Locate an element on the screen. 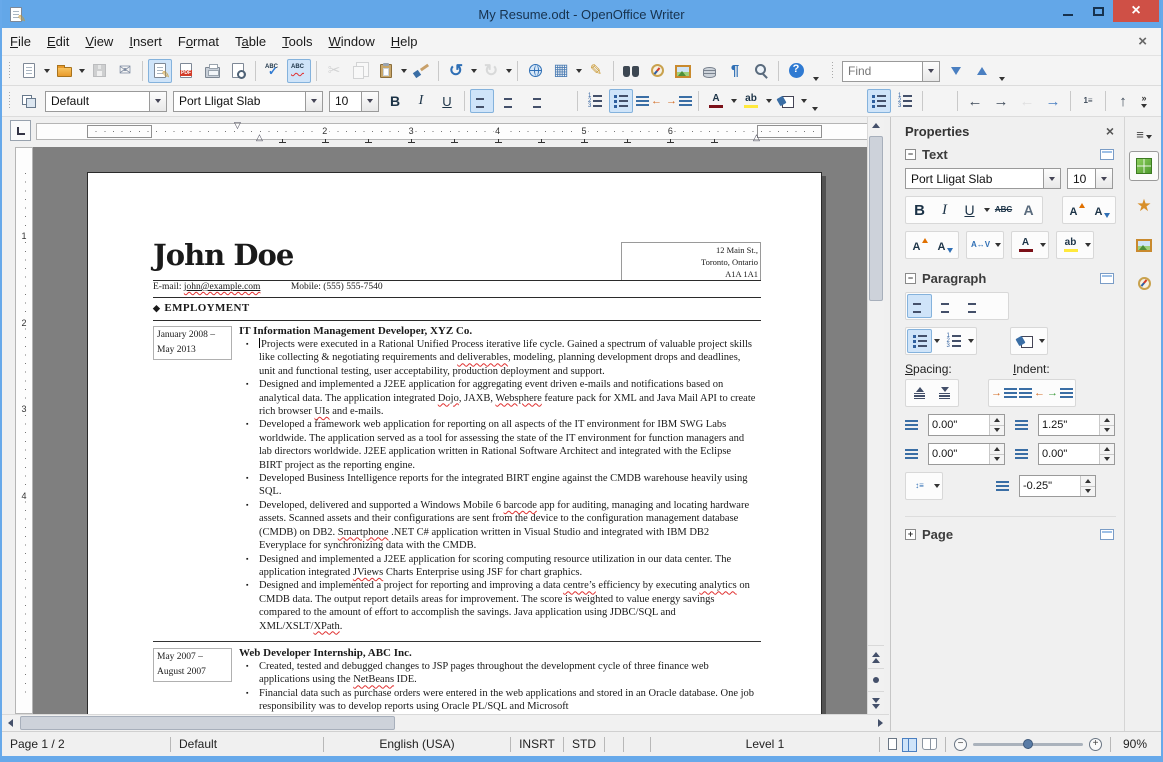  edit-file-button is located at coordinates (160, 70).